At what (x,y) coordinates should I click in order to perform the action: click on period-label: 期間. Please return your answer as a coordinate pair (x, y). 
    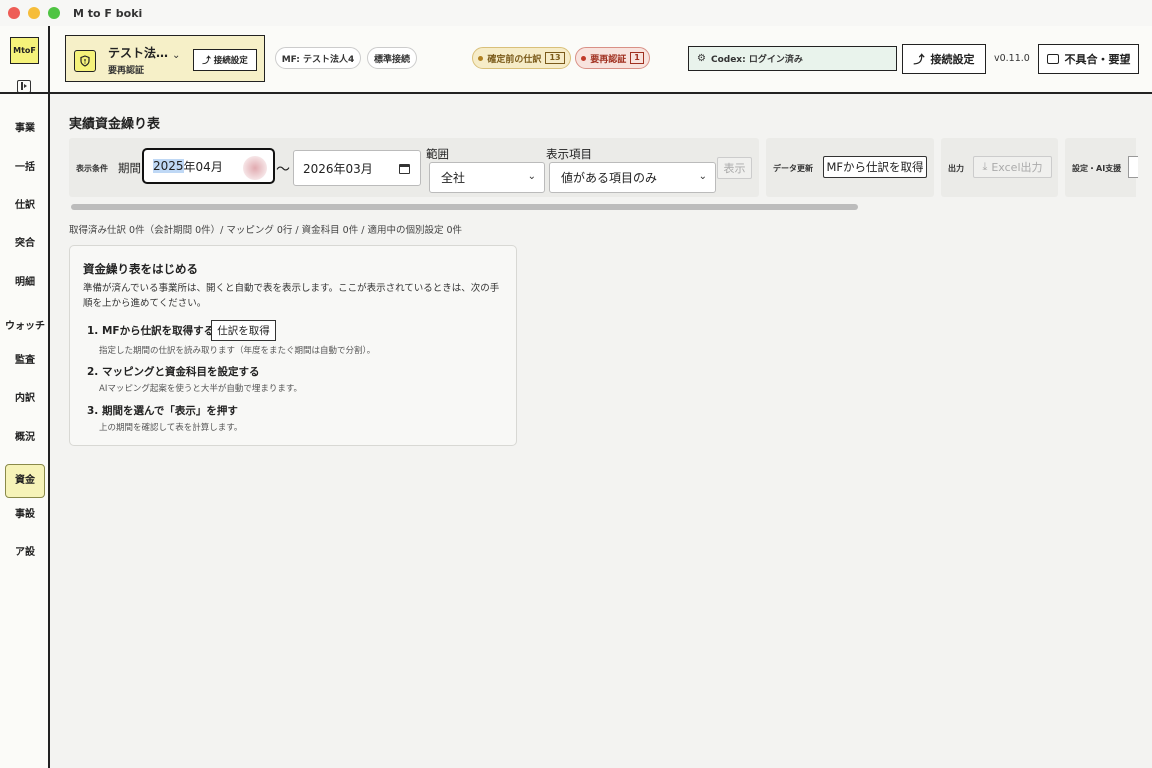
    Looking at the image, I should click on (129, 168).